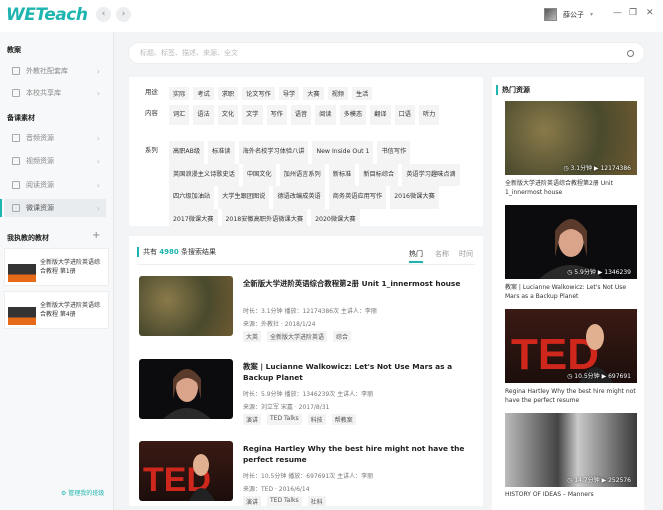  What do you see at coordinates (630, 53) in the screenshot?
I see `search-icon` at bounding box center [630, 53].